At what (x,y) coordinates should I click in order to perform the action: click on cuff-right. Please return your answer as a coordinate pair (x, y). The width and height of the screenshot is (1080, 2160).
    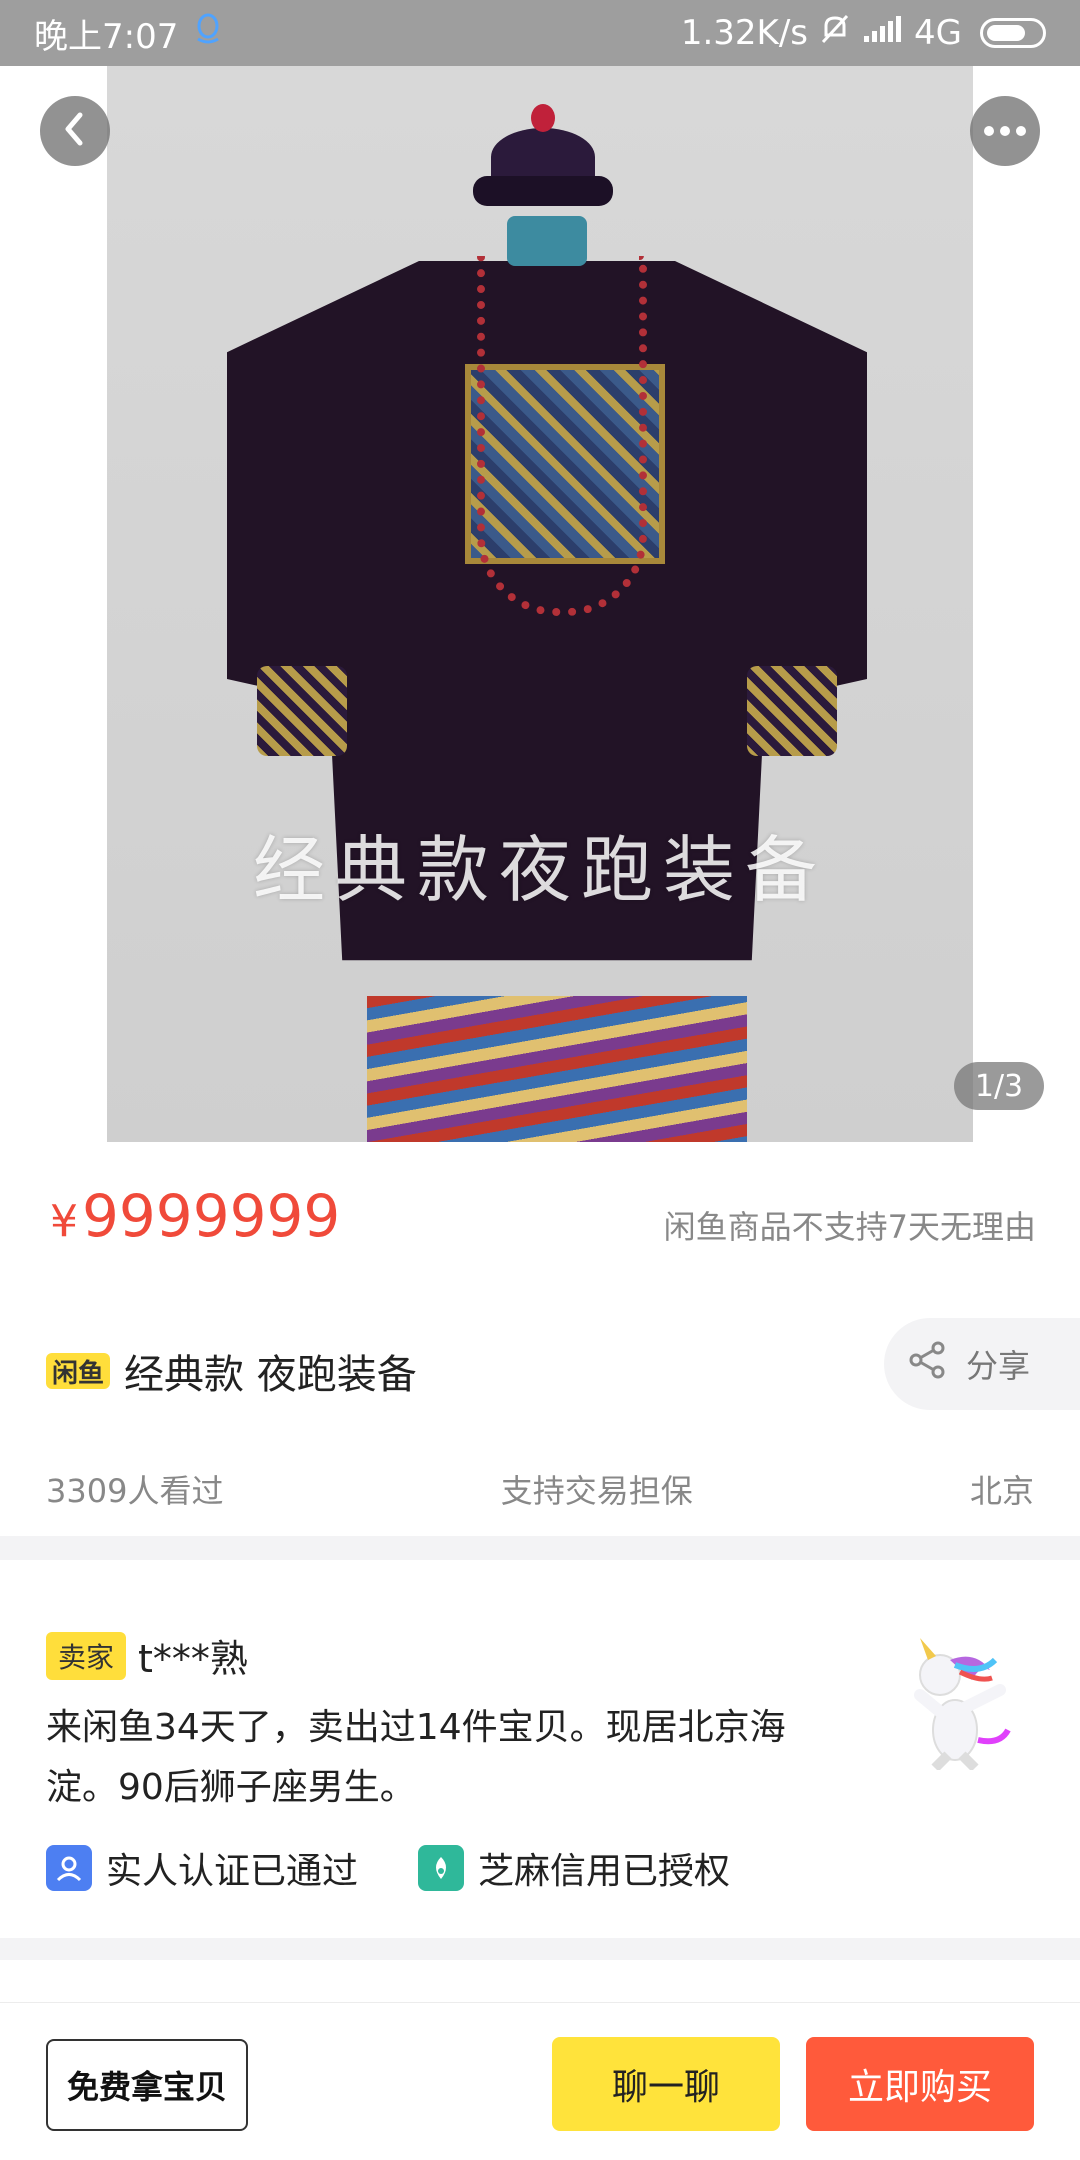
    Looking at the image, I should click on (792, 711).